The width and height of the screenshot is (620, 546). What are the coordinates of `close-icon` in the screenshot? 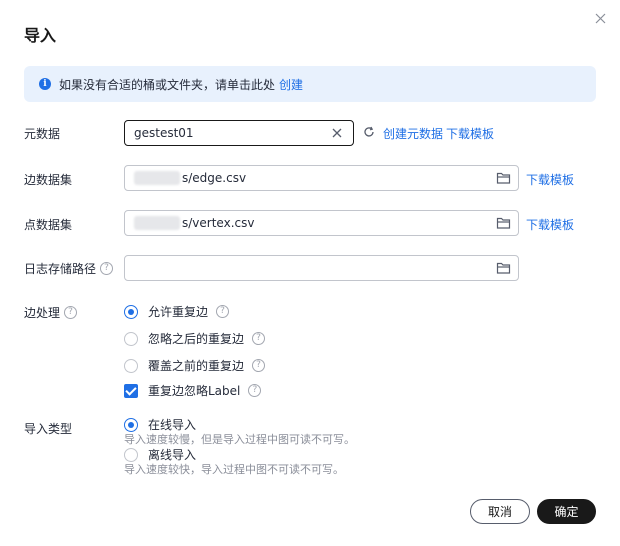 It's located at (600, 18).